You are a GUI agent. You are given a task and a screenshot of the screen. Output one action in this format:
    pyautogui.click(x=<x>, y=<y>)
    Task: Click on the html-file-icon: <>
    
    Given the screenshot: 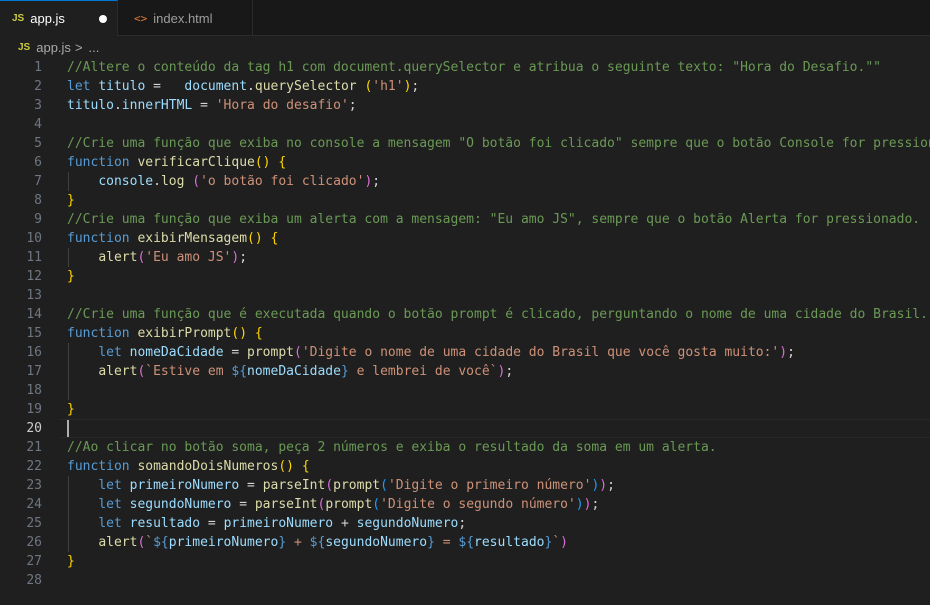 What is the action you would take?
    pyautogui.click(x=141, y=18)
    